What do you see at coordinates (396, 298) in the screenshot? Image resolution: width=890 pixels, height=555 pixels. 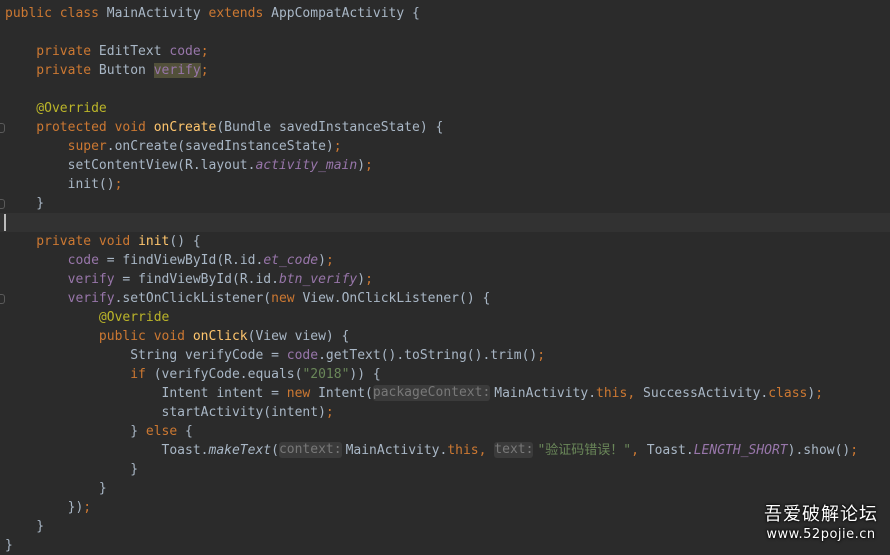 I see `code-token: View.OnClickListener() {` at bounding box center [396, 298].